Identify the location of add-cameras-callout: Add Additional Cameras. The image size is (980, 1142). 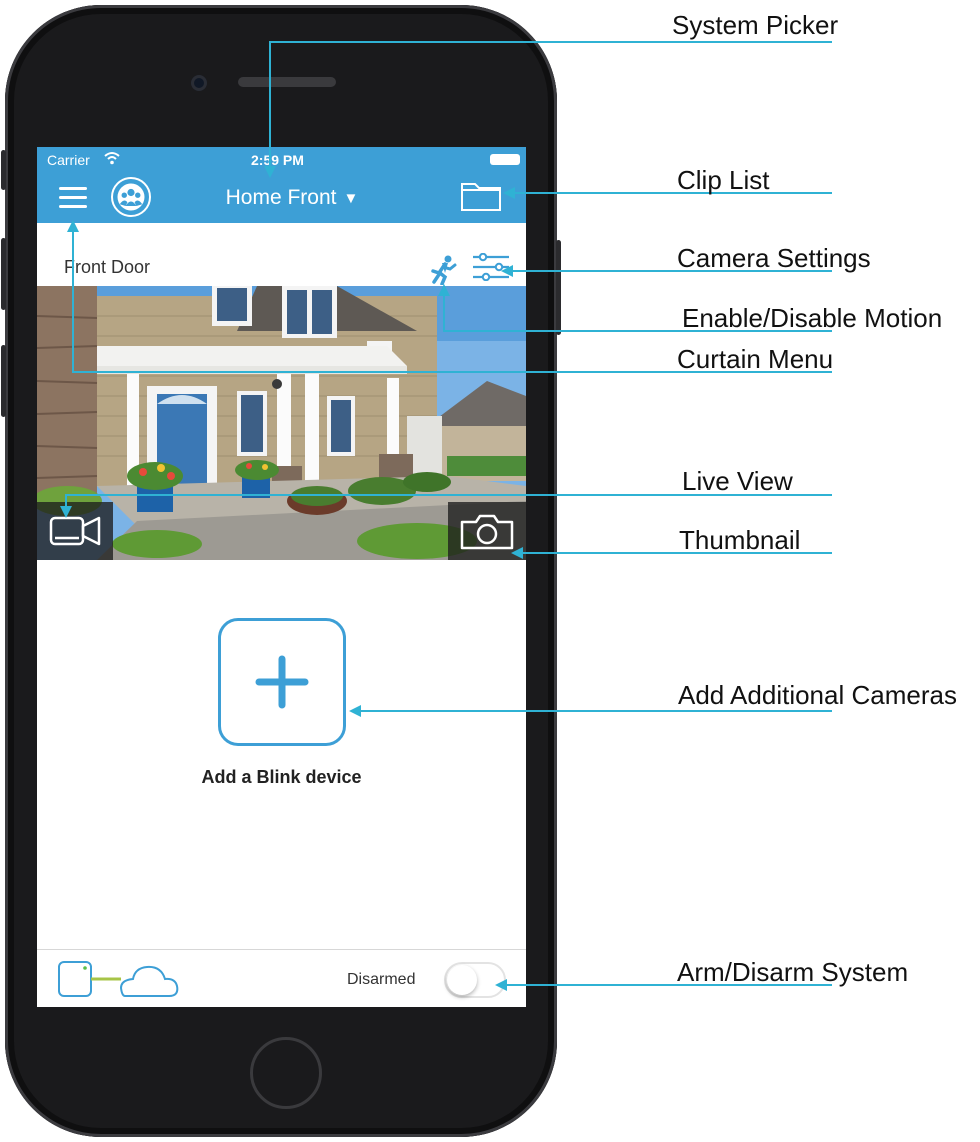
(817, 695).